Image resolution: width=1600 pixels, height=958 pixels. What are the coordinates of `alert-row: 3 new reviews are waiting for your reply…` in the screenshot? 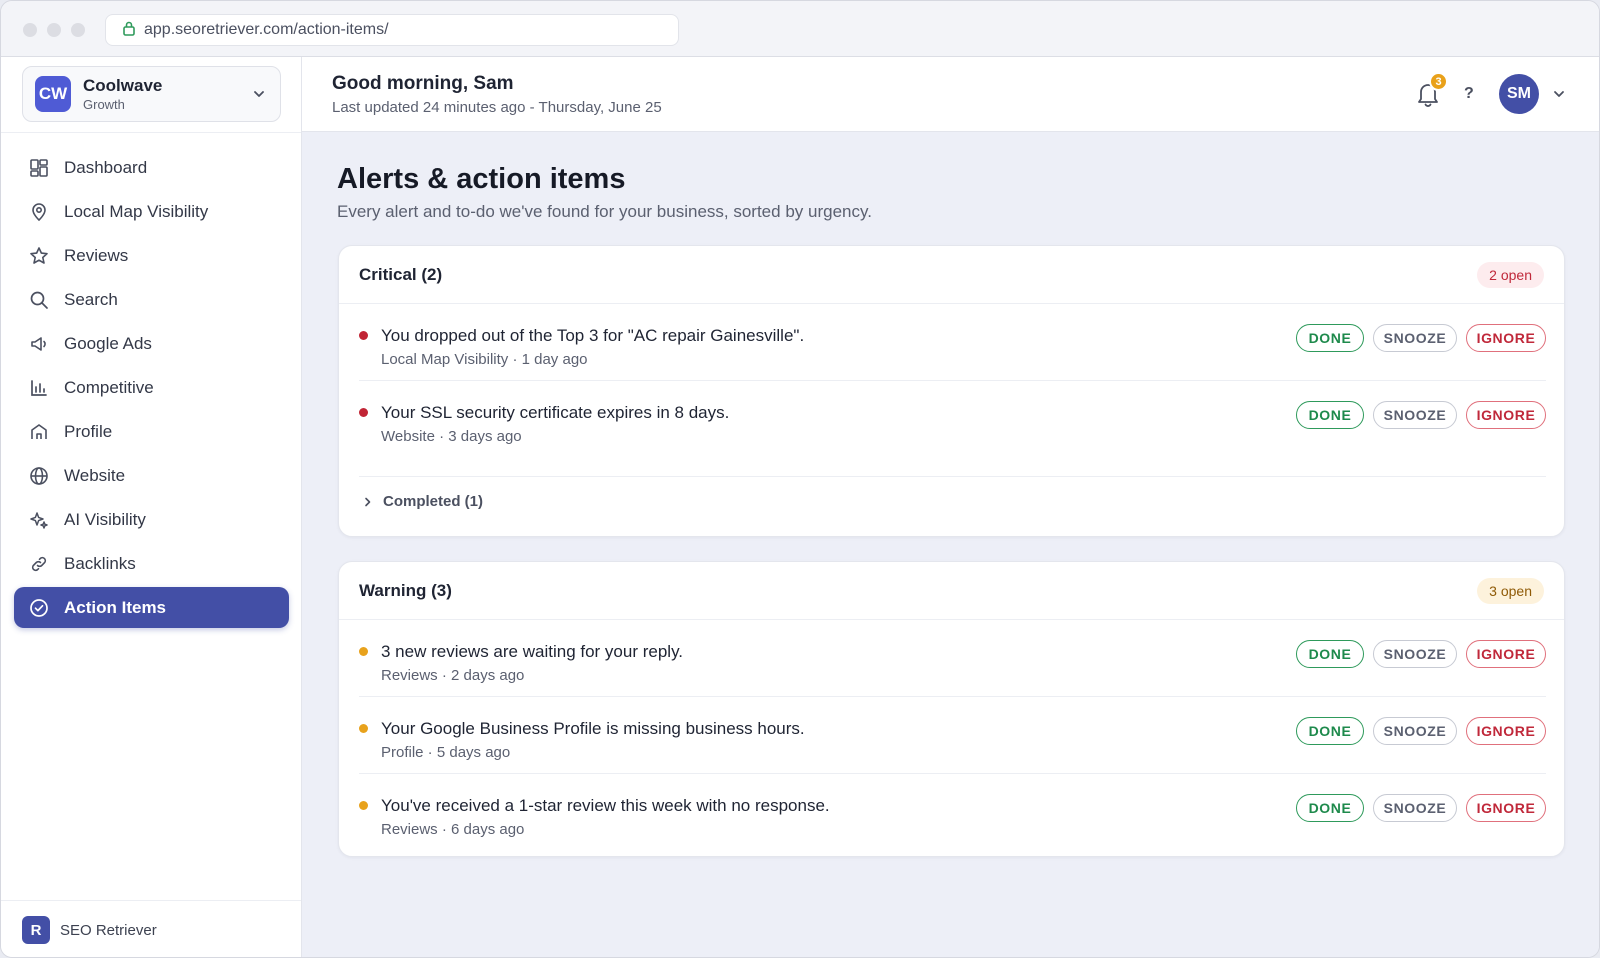 It's located at (952, 658).